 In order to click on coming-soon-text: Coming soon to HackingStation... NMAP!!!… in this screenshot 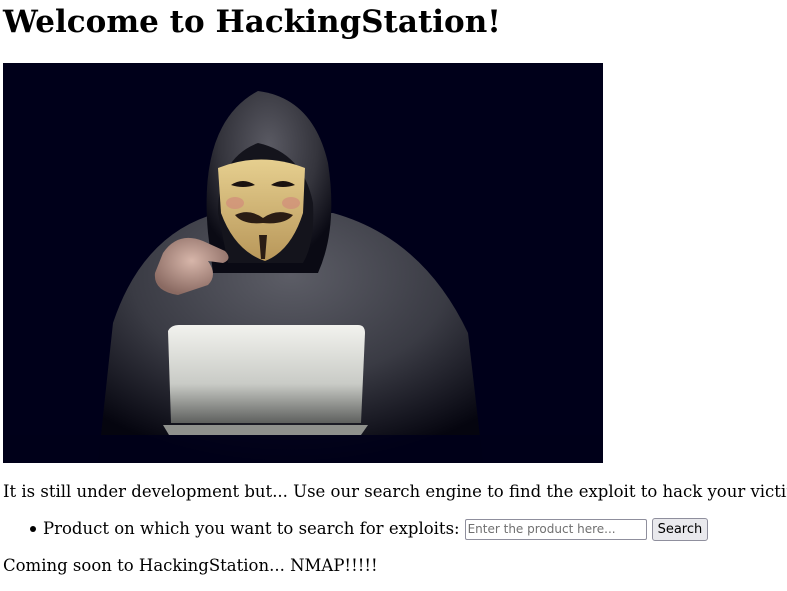, I will do `click(190, 565)`.